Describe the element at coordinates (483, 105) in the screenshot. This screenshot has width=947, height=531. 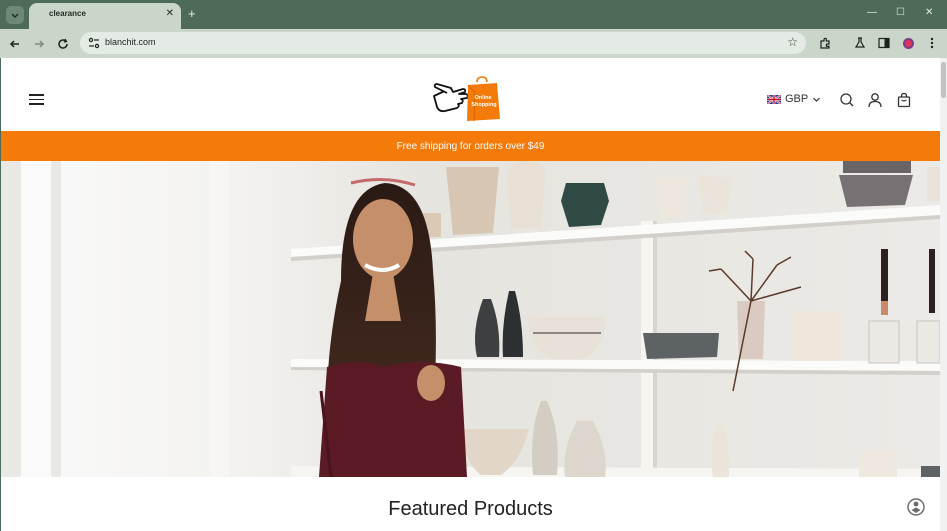
I see `logo-text-shopping: Shopping` at that location.